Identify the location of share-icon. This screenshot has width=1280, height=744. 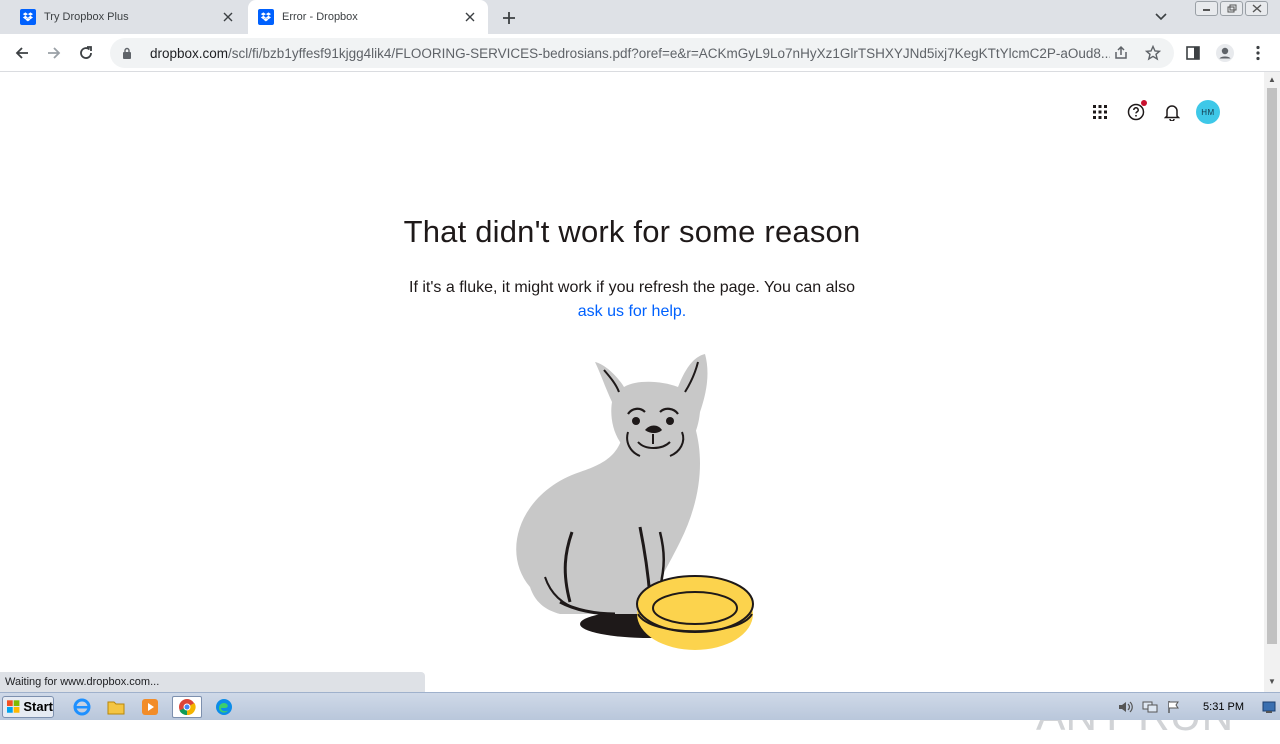
(1121, 53).